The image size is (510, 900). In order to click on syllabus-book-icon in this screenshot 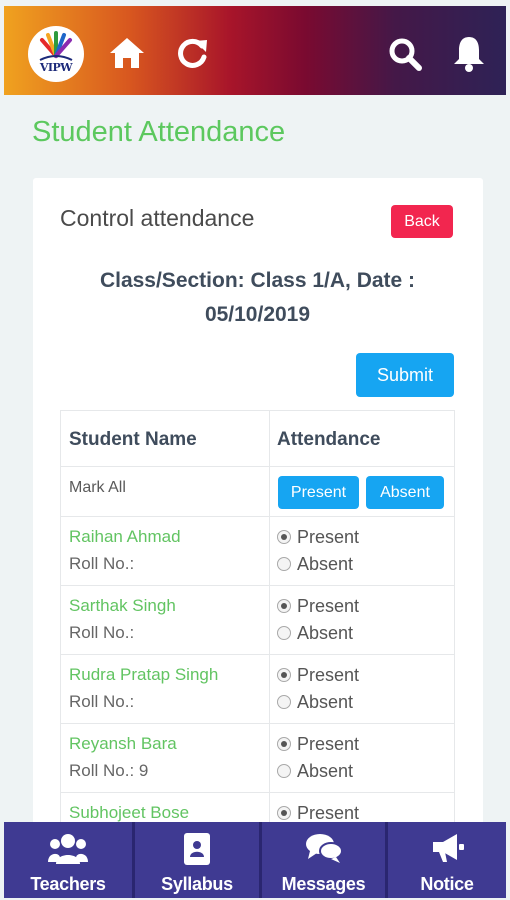, I will do `click(197, 849)`.